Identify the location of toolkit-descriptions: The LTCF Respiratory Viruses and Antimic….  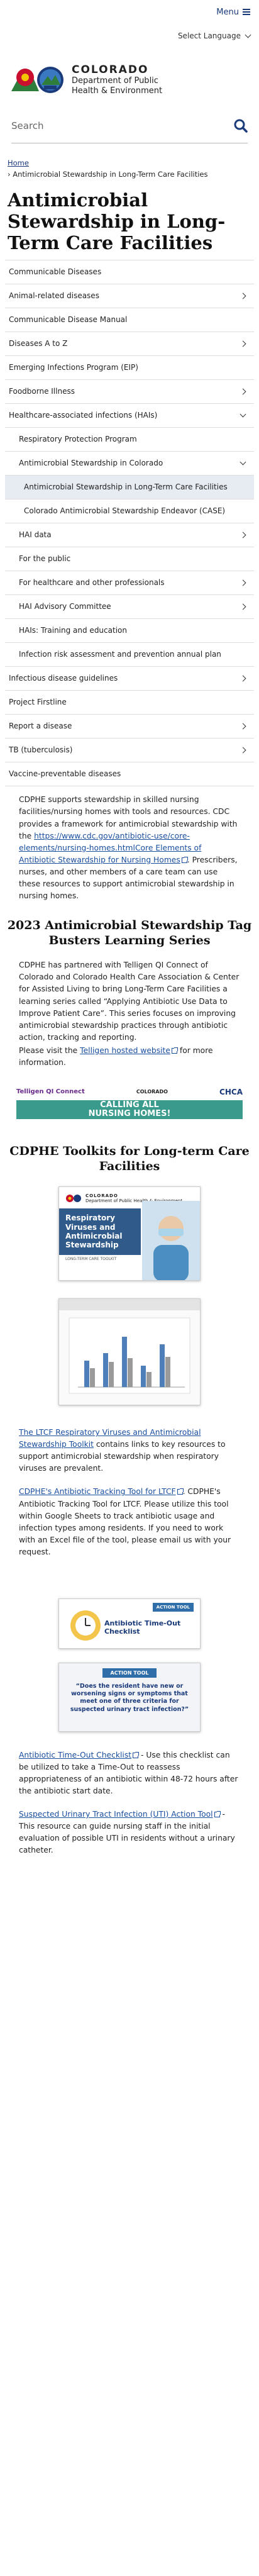
(129, 1481).